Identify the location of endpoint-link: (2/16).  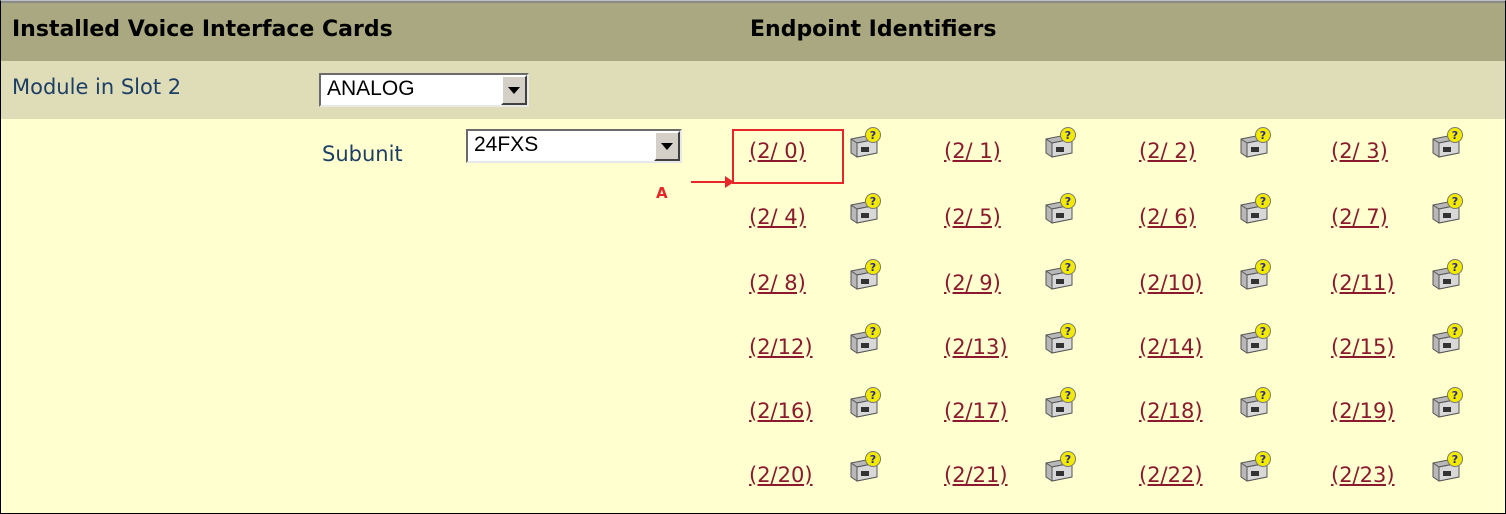
(781, 411).